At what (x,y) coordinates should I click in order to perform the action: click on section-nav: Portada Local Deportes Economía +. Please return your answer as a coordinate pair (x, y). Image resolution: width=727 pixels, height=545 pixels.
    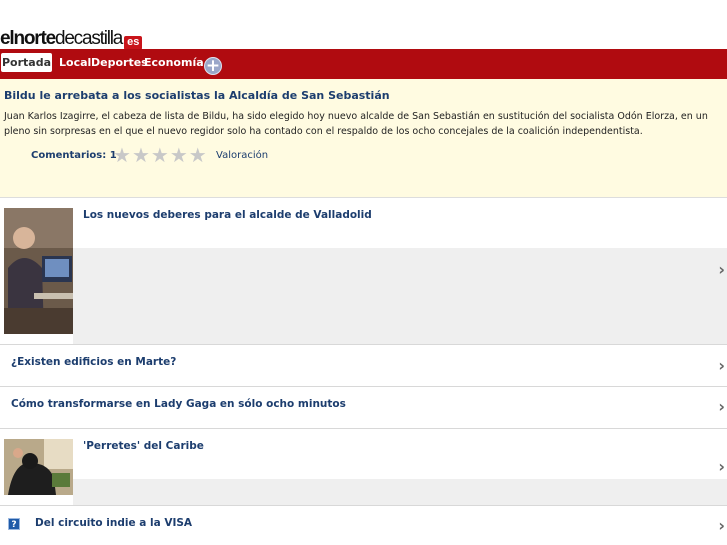
    Looking at the image, I should click on (363, 64).